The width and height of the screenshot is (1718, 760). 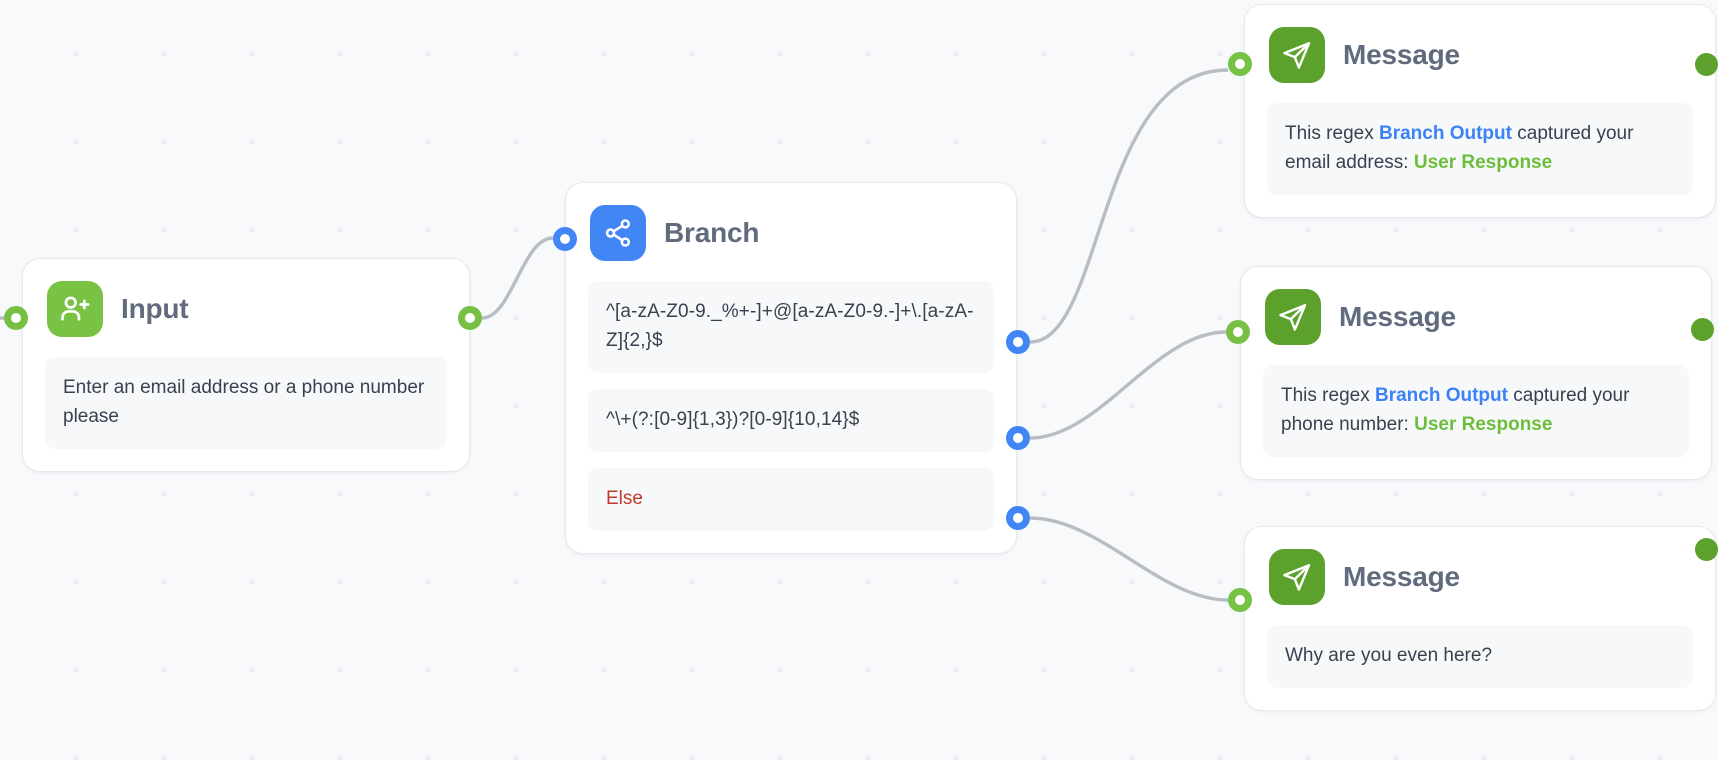 I want to click on share-nodes-icon, so click(x=618, y=233).